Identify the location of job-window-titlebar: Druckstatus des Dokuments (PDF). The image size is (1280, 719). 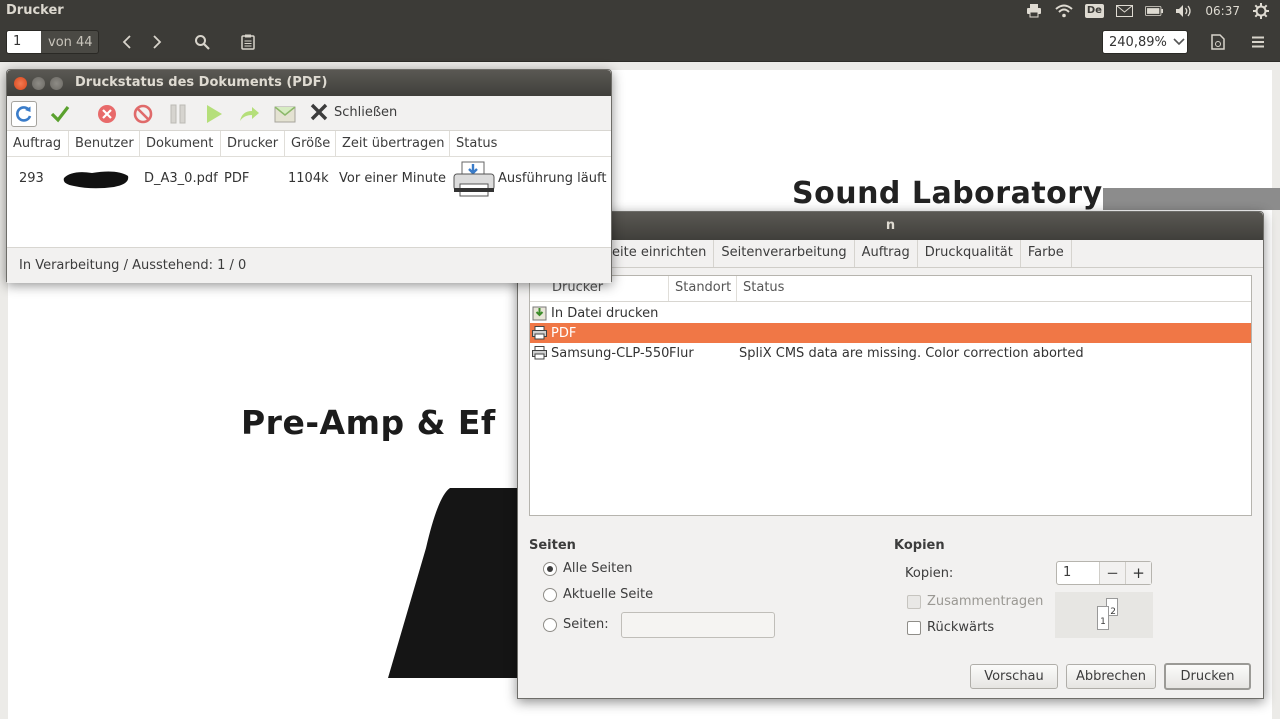
(309, 83).